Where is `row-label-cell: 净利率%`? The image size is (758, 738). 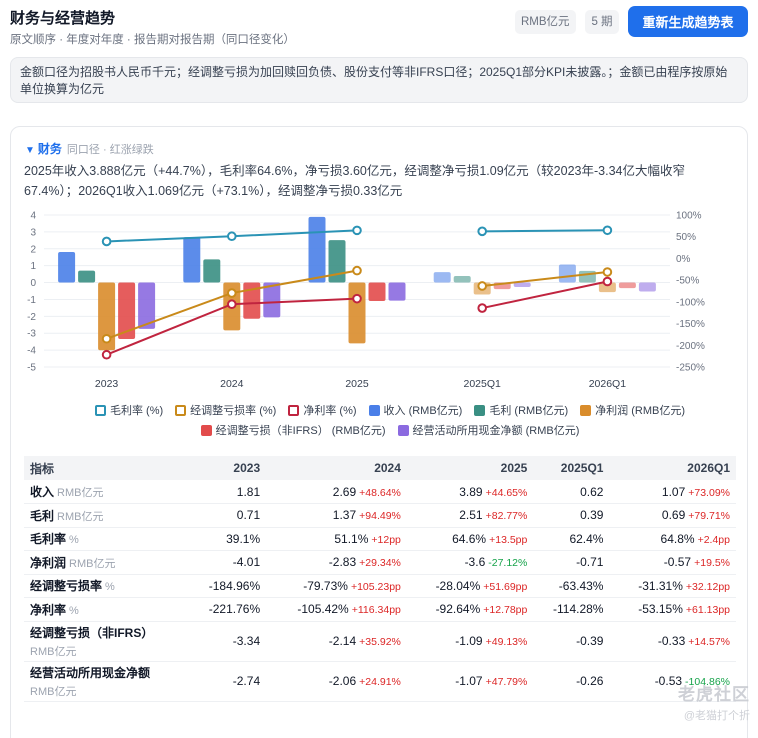 row-label-cell: 净利率% is located at coordinates (106, 609).